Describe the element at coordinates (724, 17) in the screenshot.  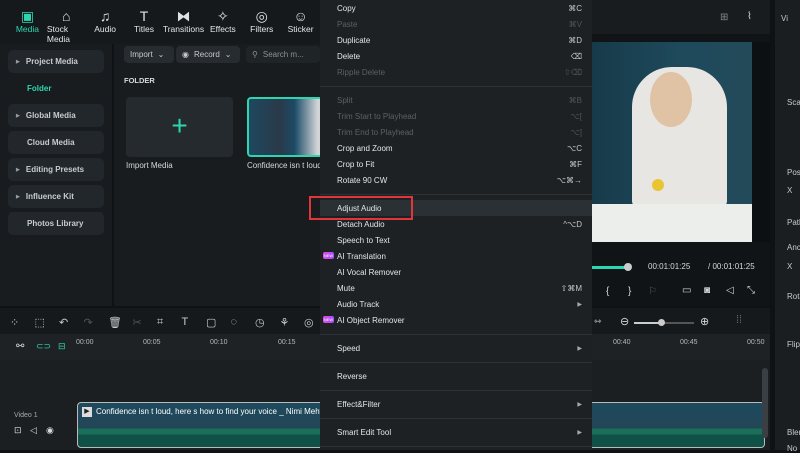
I see `grid-layout-icon: ⊞` at that location.